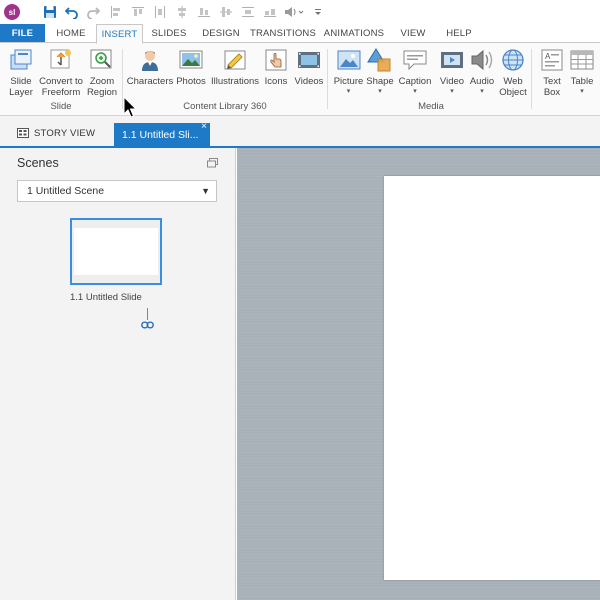 The height and width of the screenshot is (600, 600). I want to click on mouse-cursor-icon, so click(130, 106).